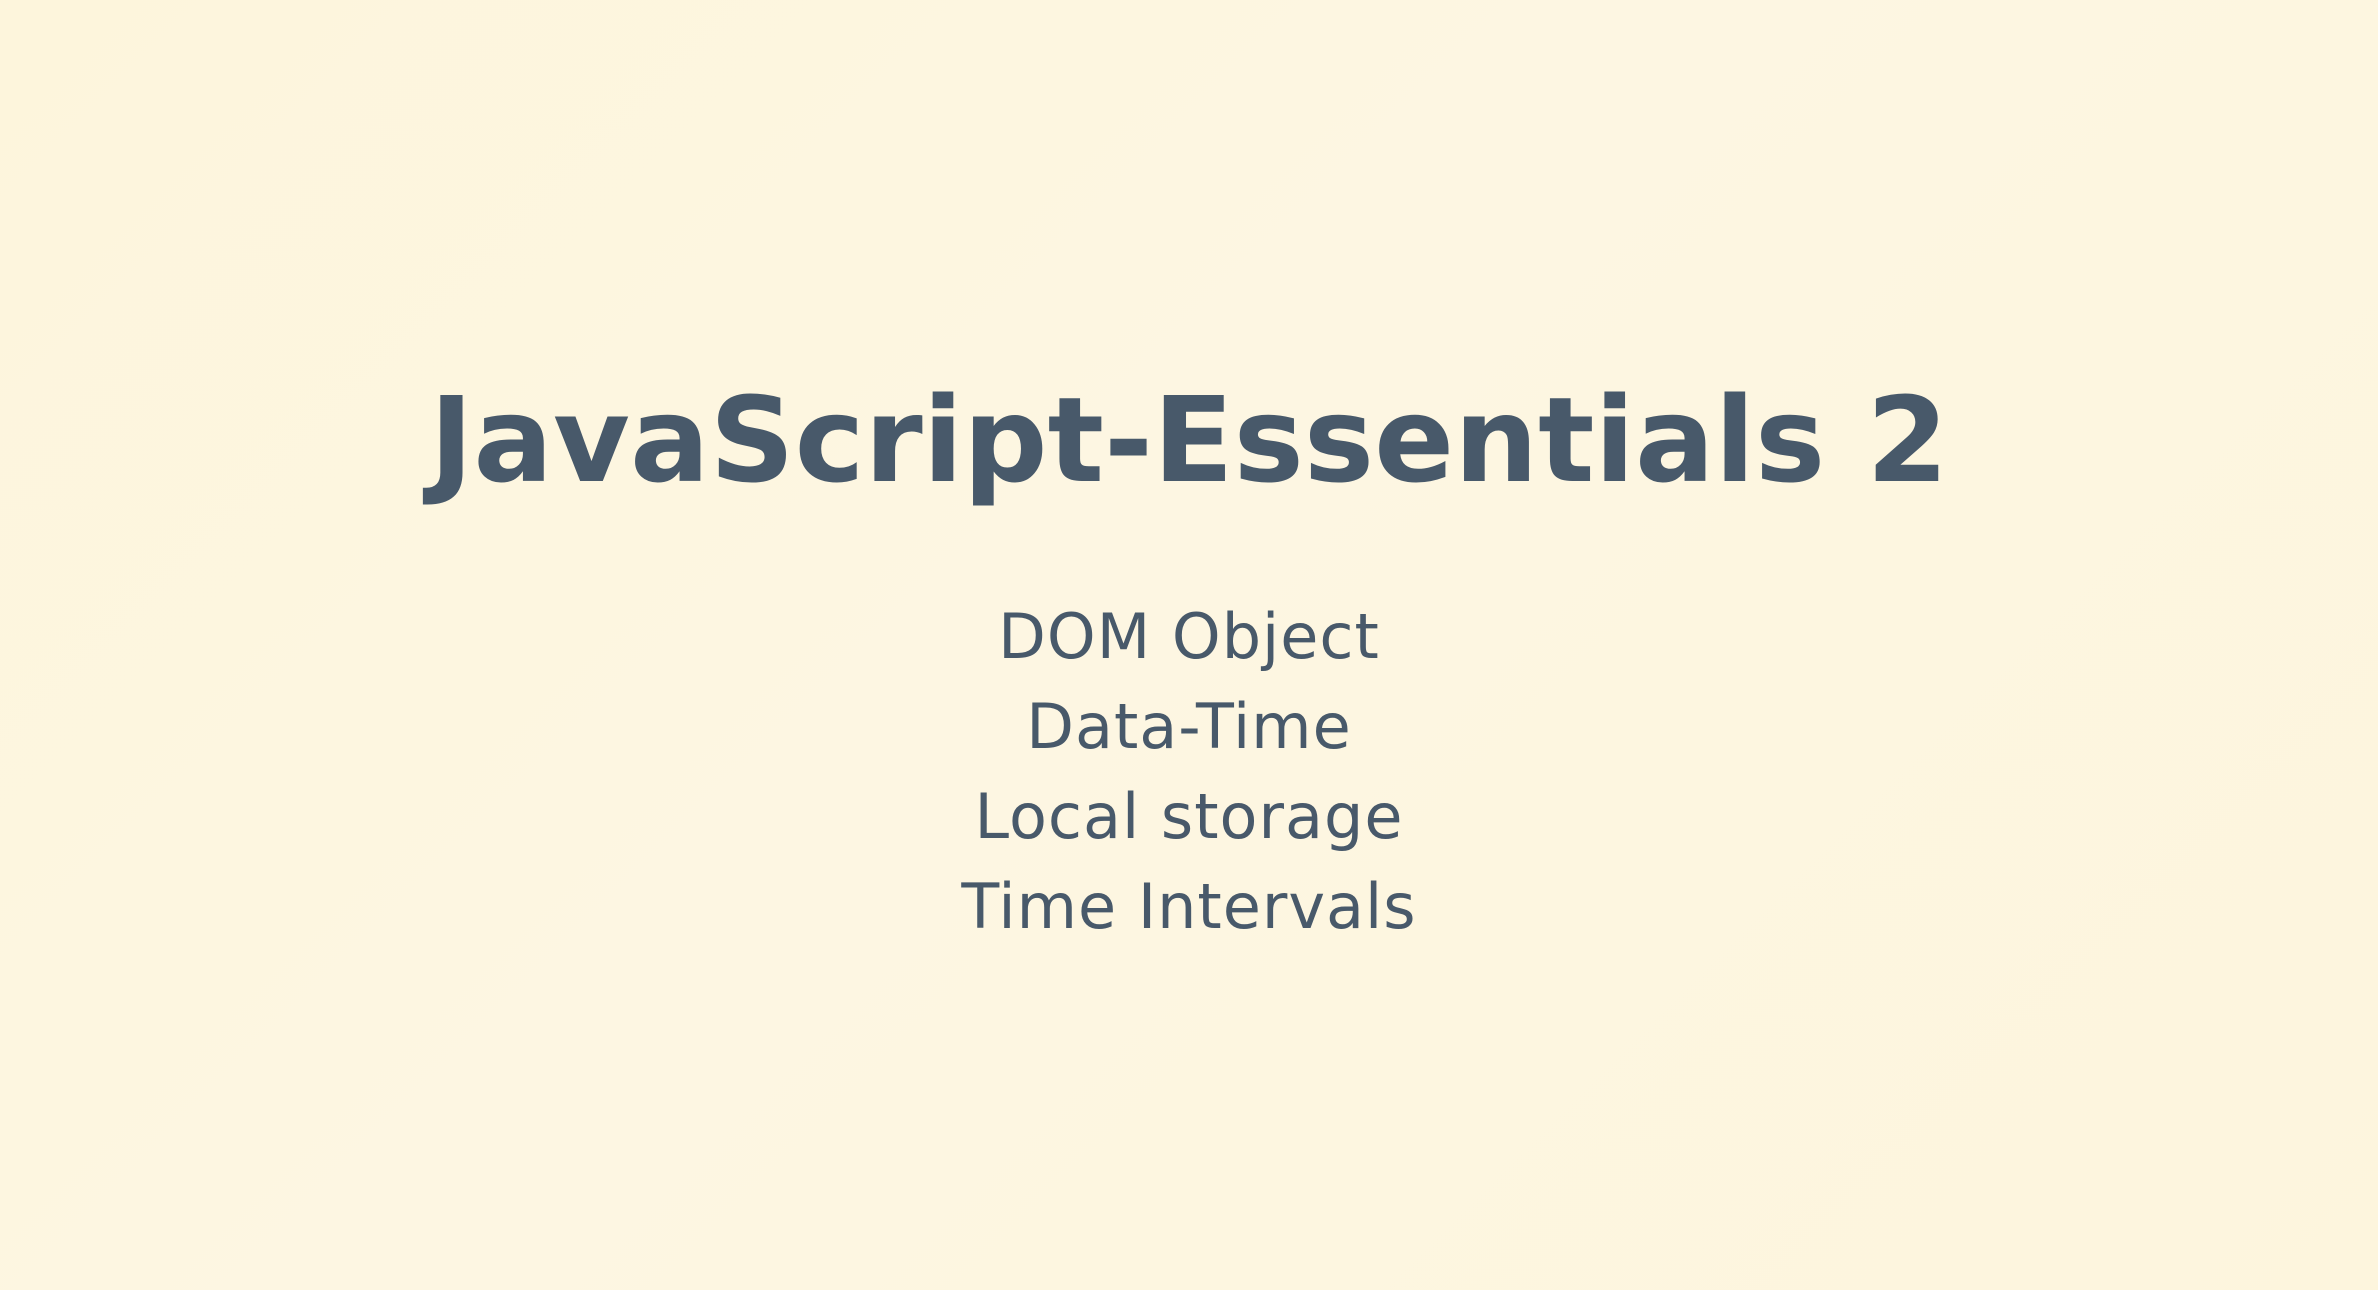  What do you see at coordinates (1189, 726) in the screenshot?
I see `topic-item: Data-Time` at bounding box center [1189, 726].